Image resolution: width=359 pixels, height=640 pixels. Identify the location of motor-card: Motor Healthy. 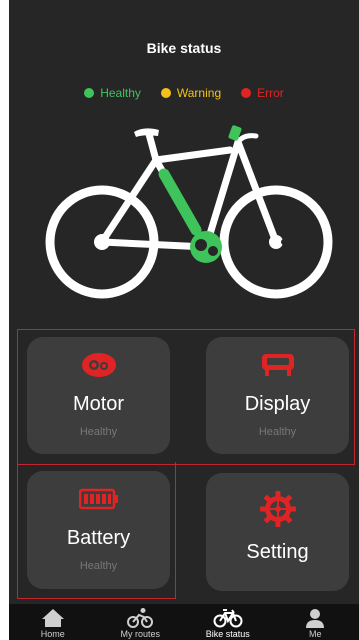
(98, 395).